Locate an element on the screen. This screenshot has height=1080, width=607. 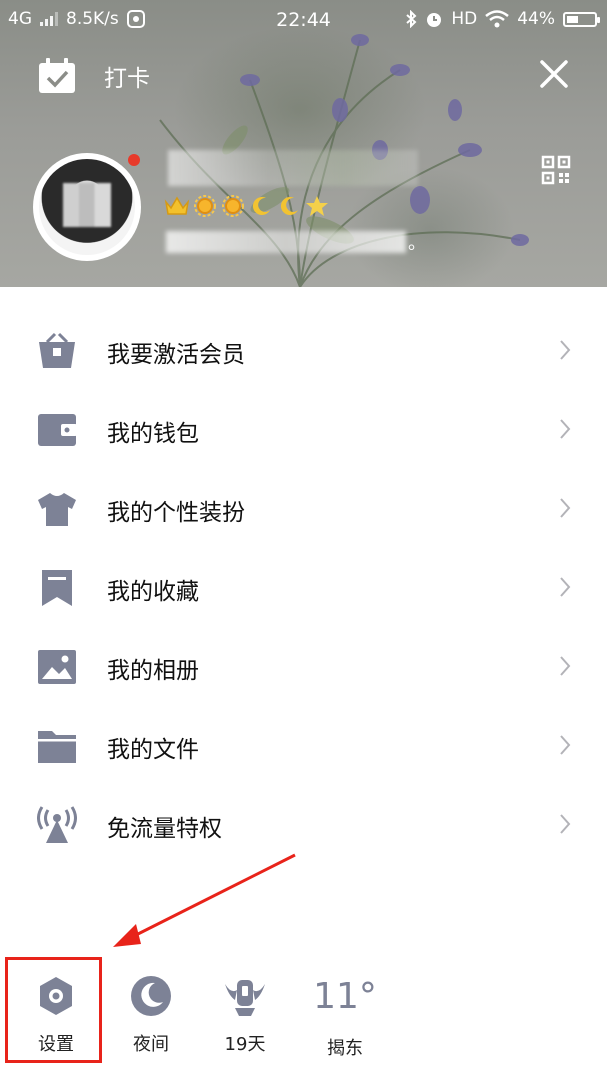
battery-percent: 44% is located at coordinates (536, 19).